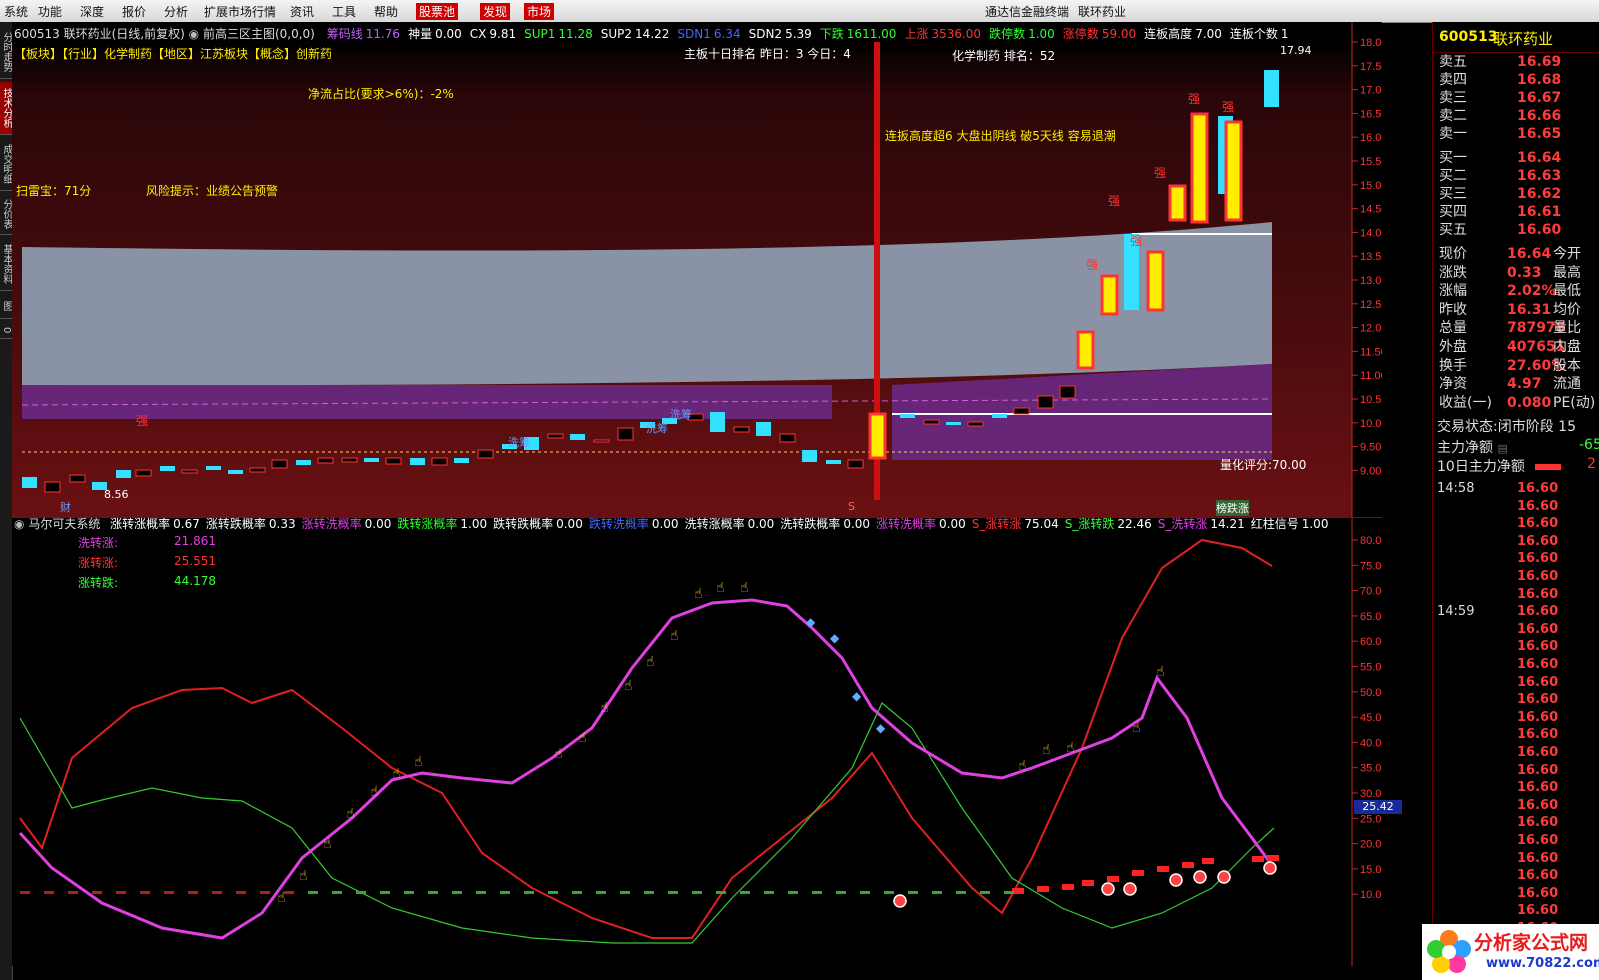  I want to click on menu-depth: 深度, so click(92, 11).